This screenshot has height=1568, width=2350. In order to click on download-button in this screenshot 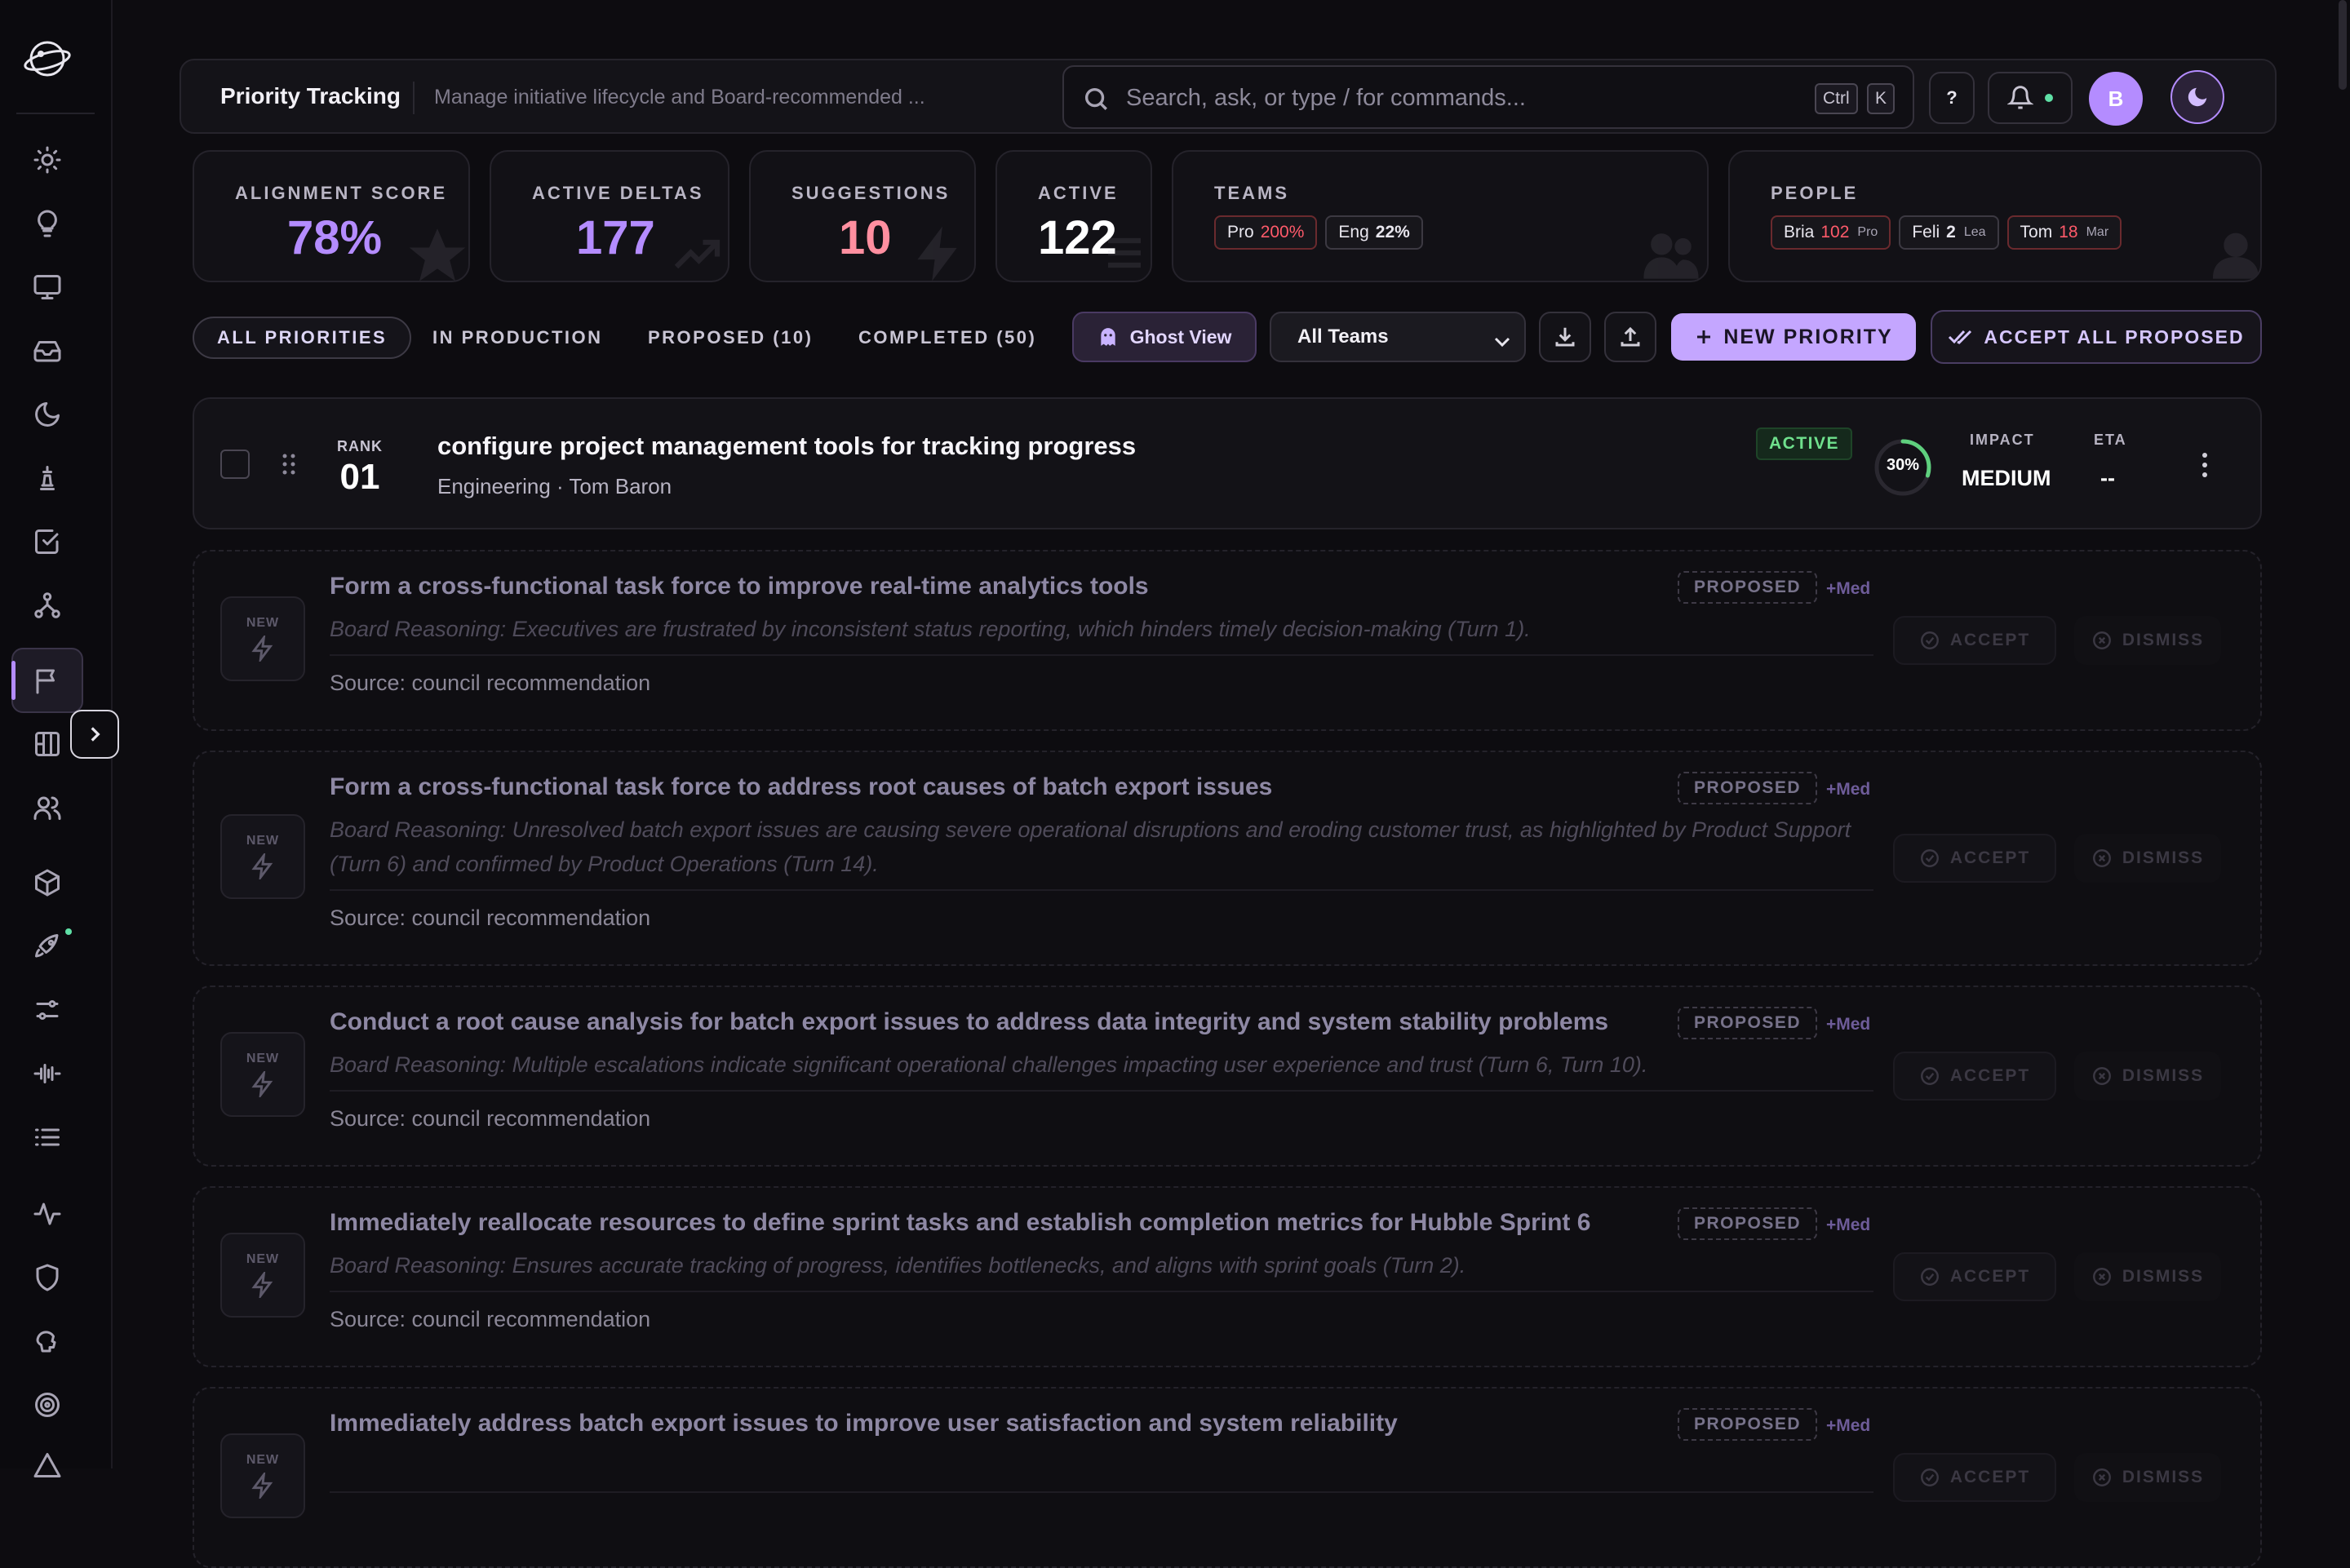, I will do `click(1565, 337)`.